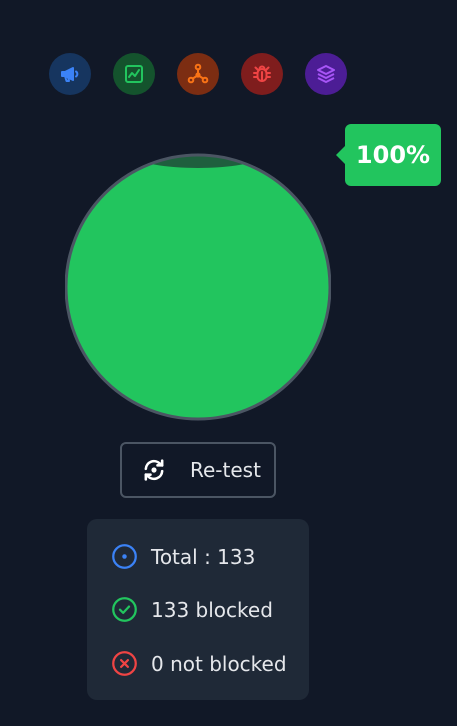 The image size is (457, 726). I want to click on bug-icon, so click(262, 74).